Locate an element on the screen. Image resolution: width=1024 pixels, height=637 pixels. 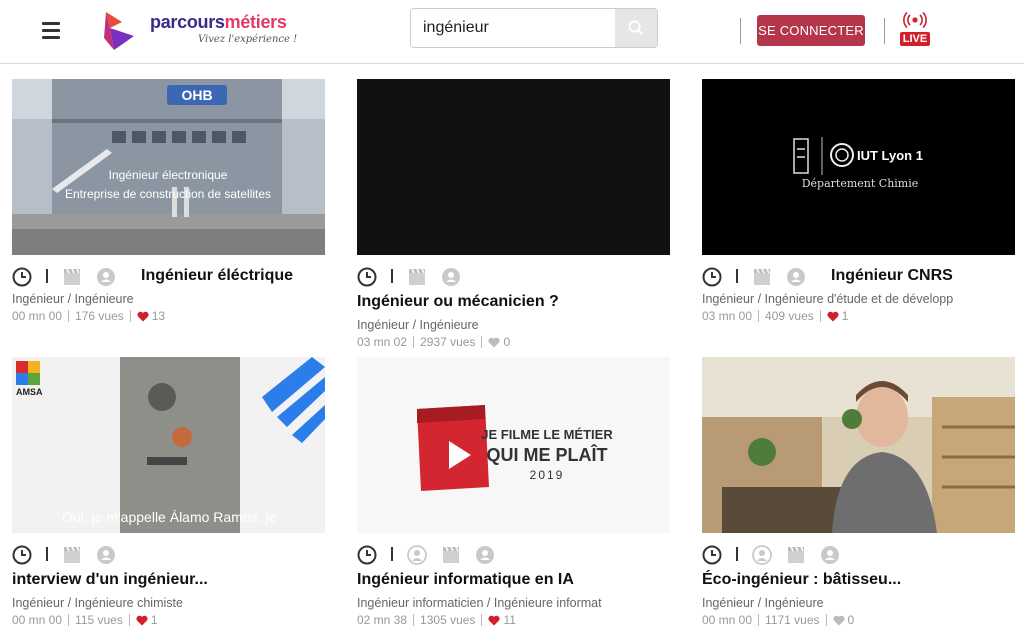
thumbnail-caption: IUT Lyon 1 is located at coordinates (890, 155).